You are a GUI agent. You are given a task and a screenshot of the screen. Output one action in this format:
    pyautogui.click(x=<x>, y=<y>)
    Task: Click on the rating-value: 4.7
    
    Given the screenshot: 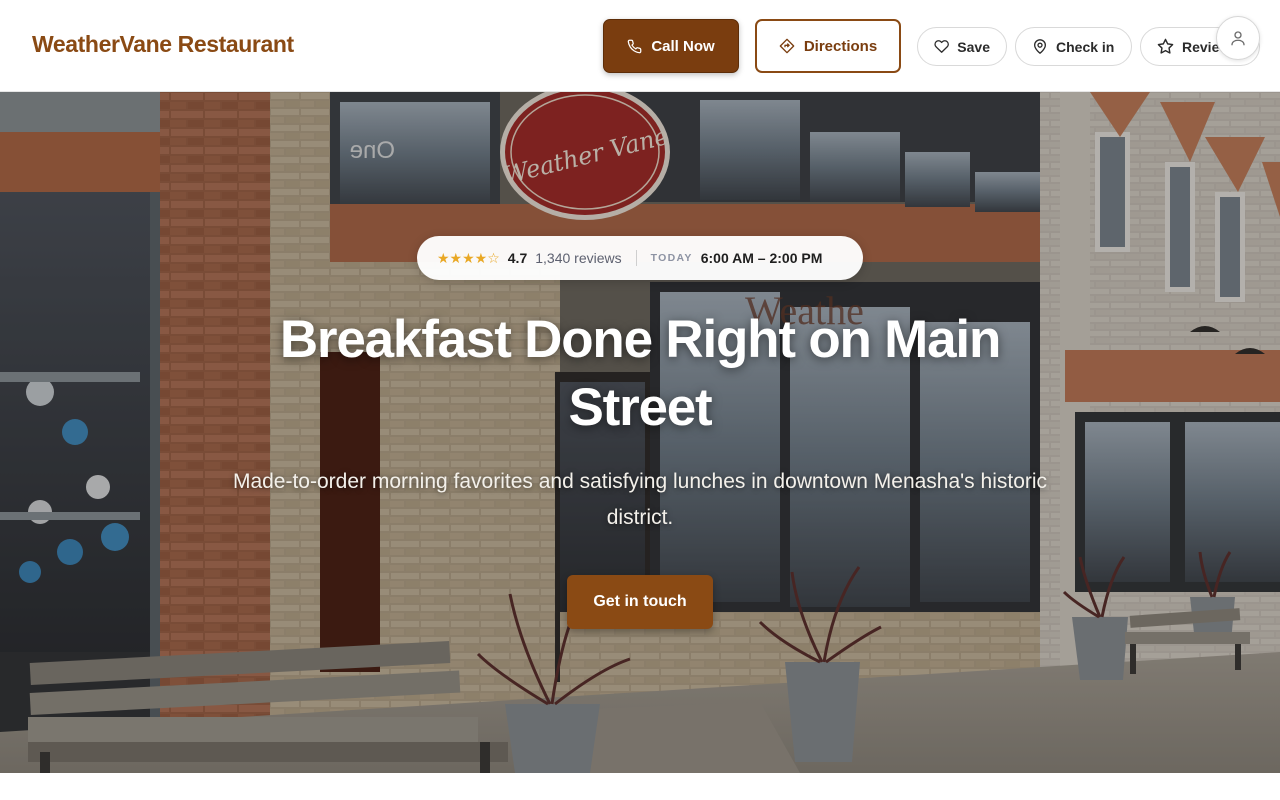 What is the action you would take?
    pyautogui.click(x=517, y=258)
    